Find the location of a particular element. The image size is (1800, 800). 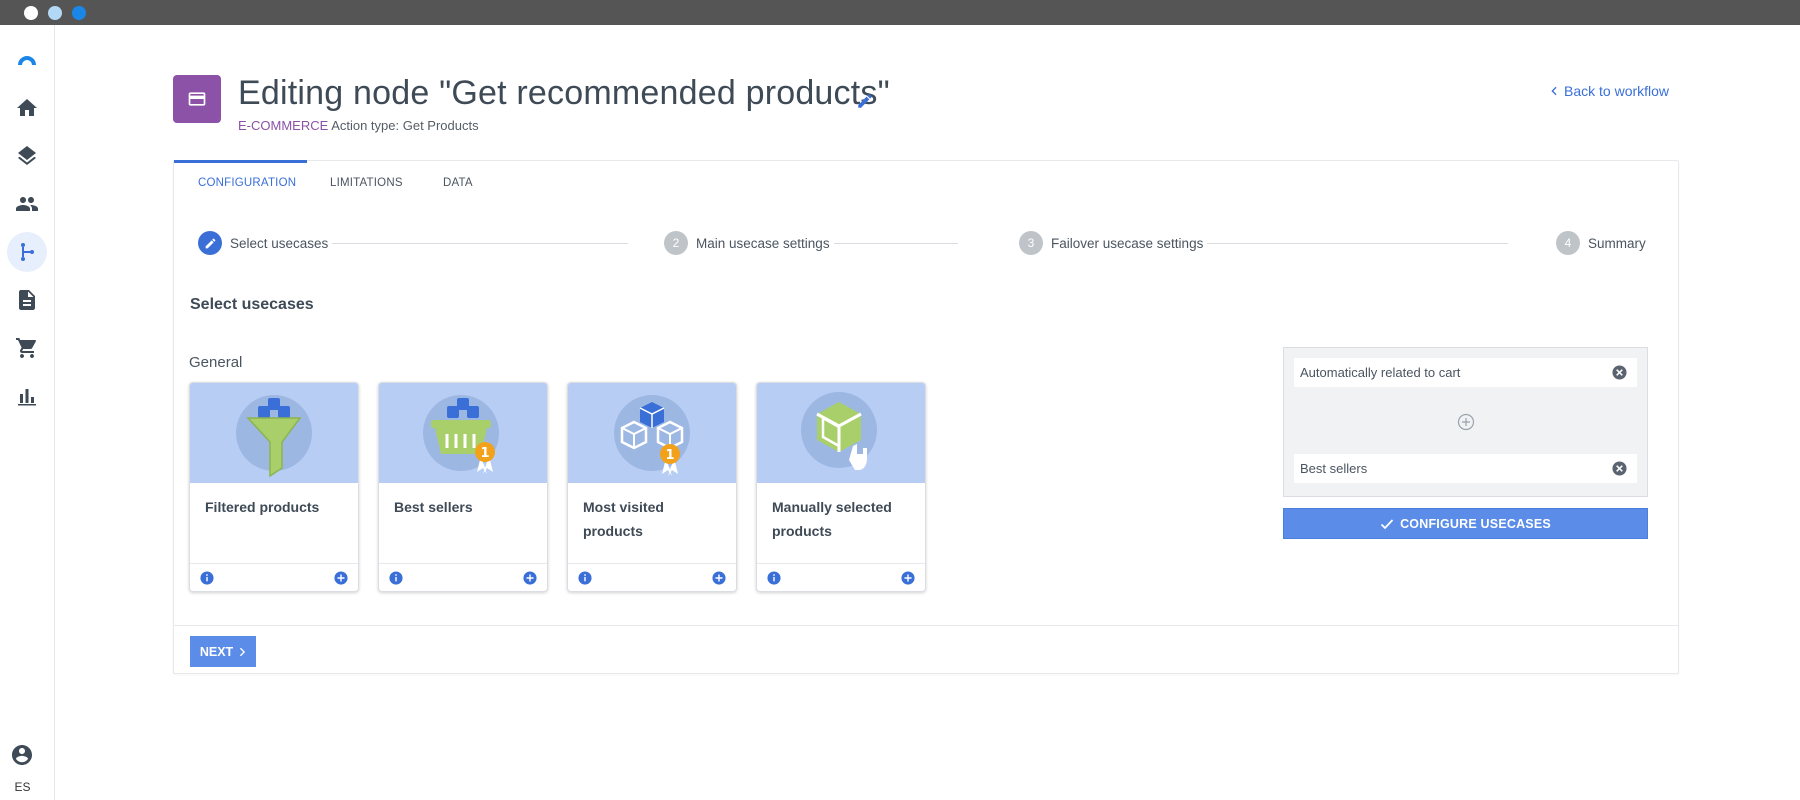

bar-chart-icon is located at coordinates (27, 397).